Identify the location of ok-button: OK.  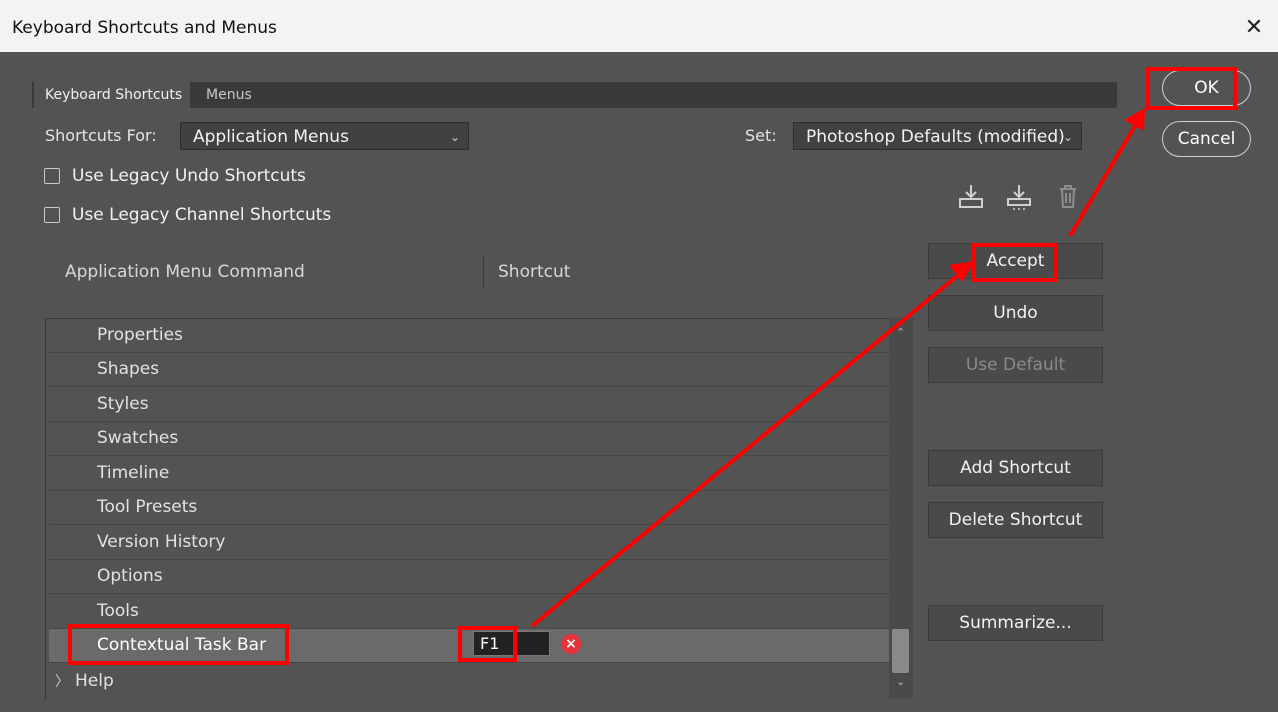
(1206, 88).